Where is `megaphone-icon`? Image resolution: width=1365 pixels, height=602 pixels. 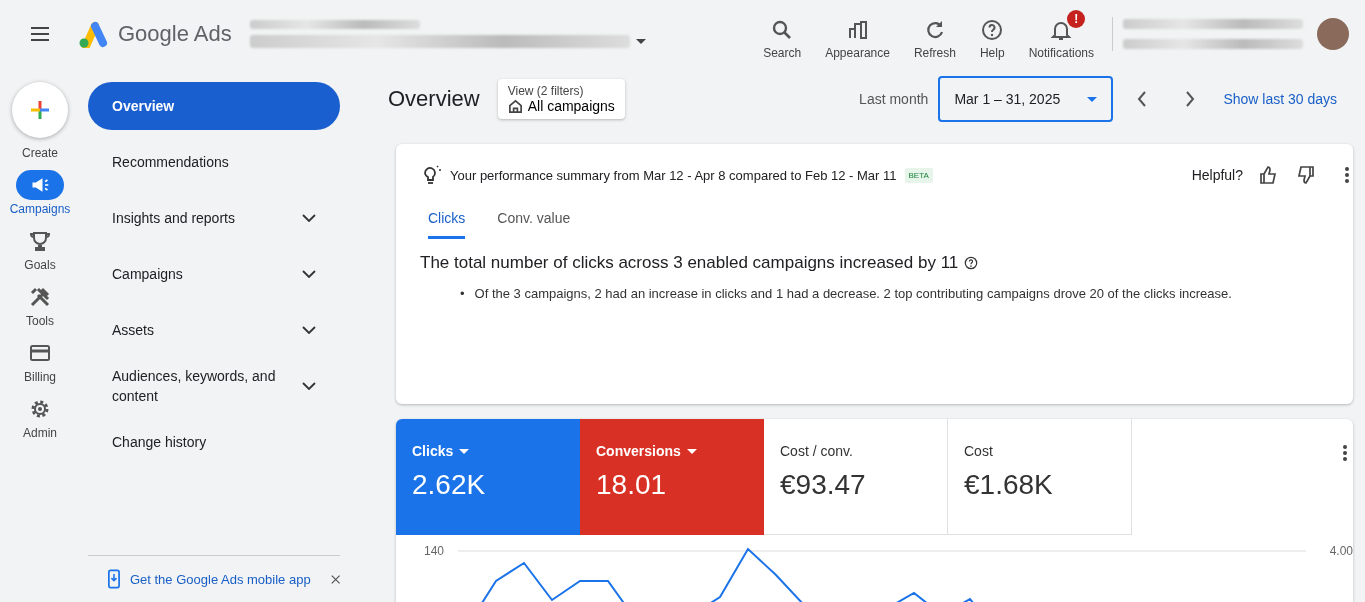 megaphone-icon is located at coordinates (40, 185).